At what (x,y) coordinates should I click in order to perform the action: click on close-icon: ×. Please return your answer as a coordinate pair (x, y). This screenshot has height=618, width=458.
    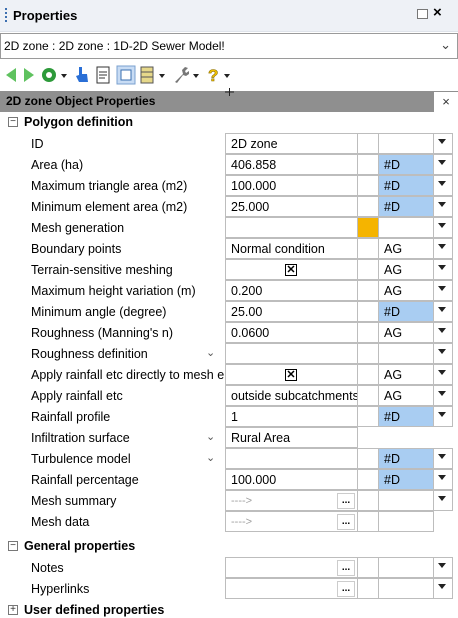
    Looking at the image, I should click on (446, 102).